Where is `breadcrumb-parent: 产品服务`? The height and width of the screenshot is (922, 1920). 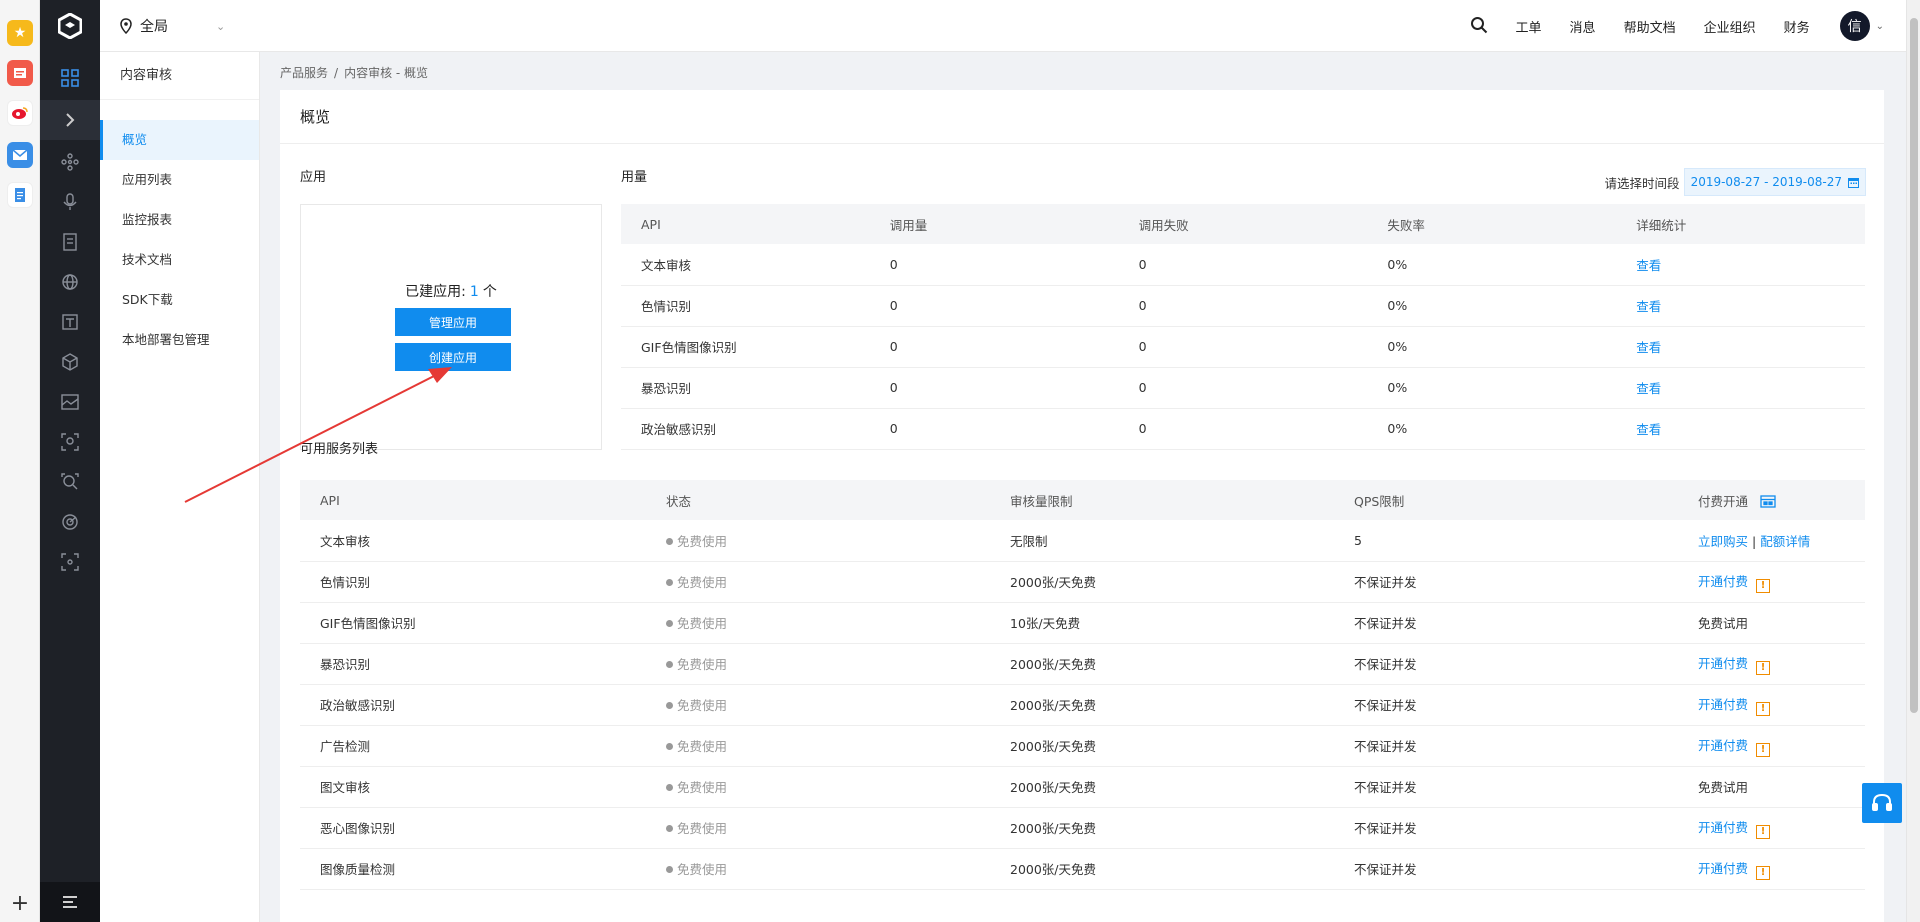 breadcrumb-parent: 产品服务 is located at coordinates (304, 73).